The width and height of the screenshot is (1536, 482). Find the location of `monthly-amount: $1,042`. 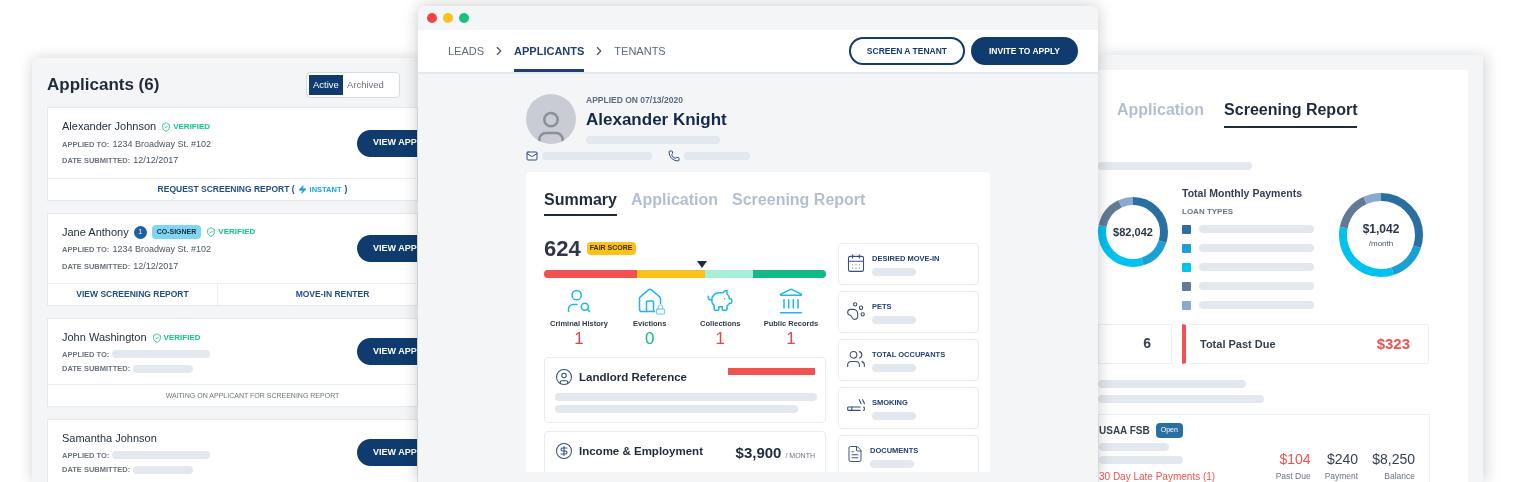

monthly-amount: $1,042 is located at coordinates (1381, 229).